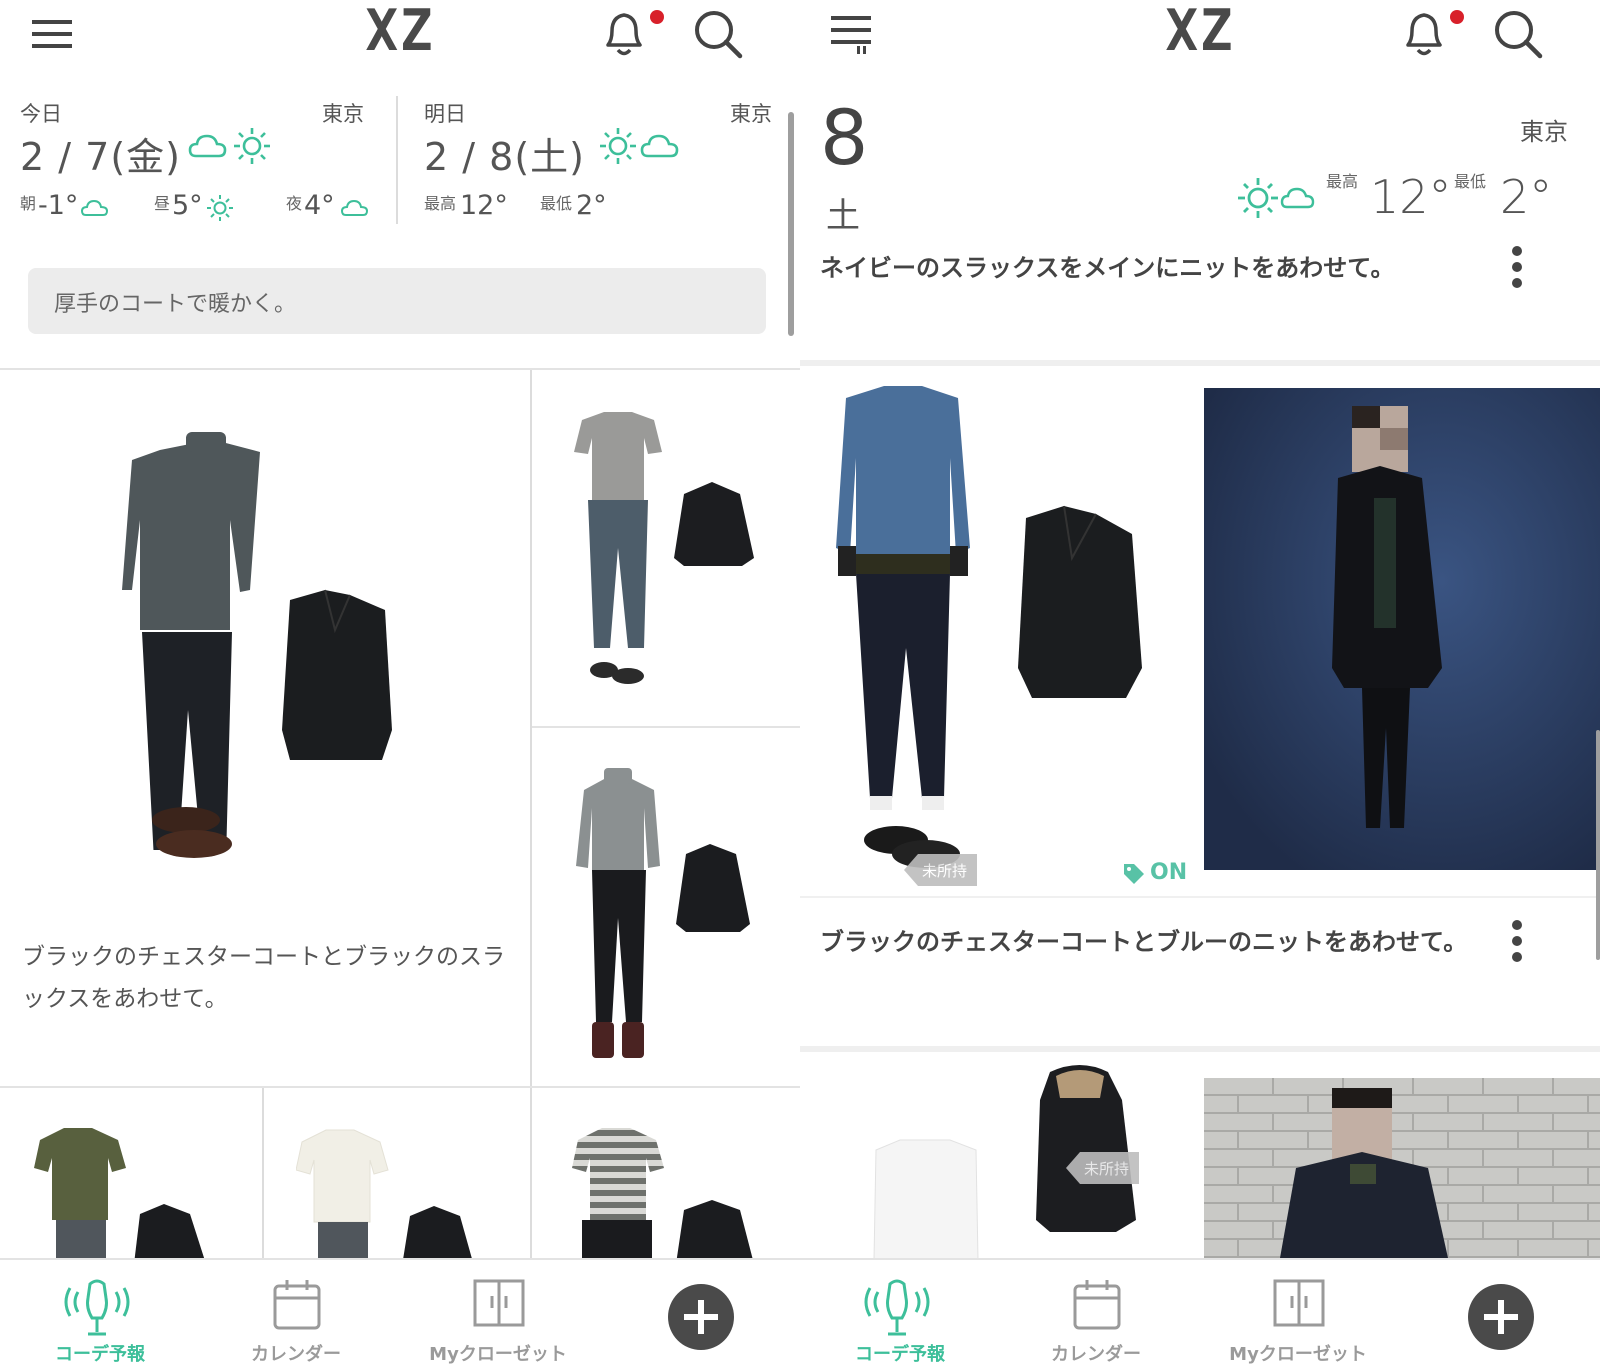 The image size is (1600, 1366). Describe the element at coordinates (591, 205) in the screenshot. I see `tomorrow-low-temp: 2°` at that location.